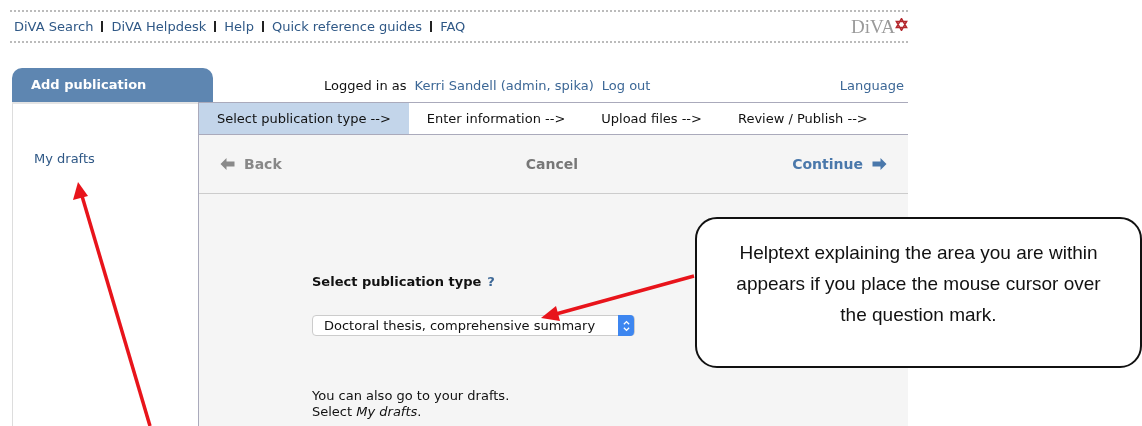 The width and height of the screenshot is (1142, 426). Describe the element at coordinates (626, 85) in the screenshot. I see `logout-link: Log out` at that location.